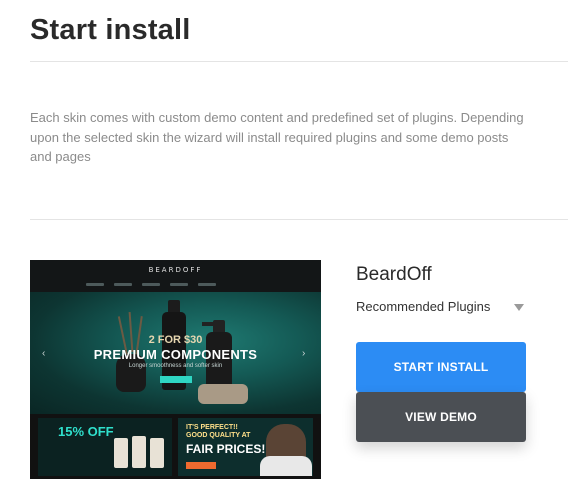  What do you see at coordinates (441, 417) in the screenshot?
I see `view-demo-button: VIEW DEMO` at bounding box center [441, 417].